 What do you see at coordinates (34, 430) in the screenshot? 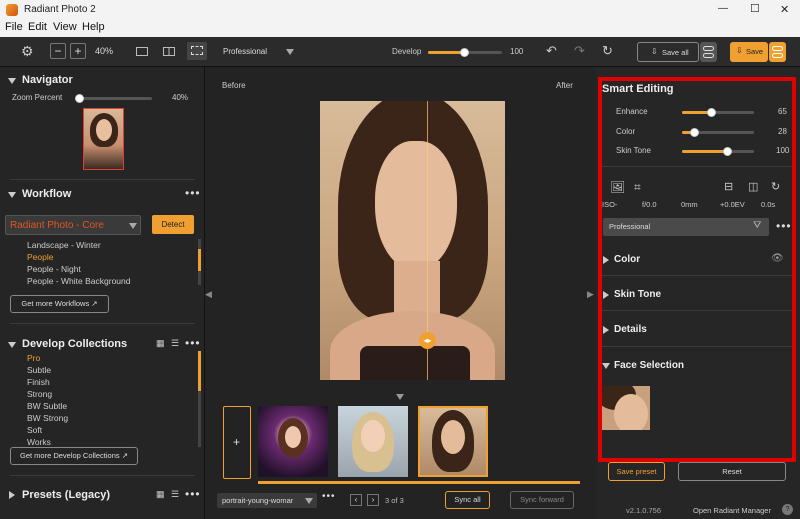
I see `collection-item: Soft` at bounding box center [34, 430].